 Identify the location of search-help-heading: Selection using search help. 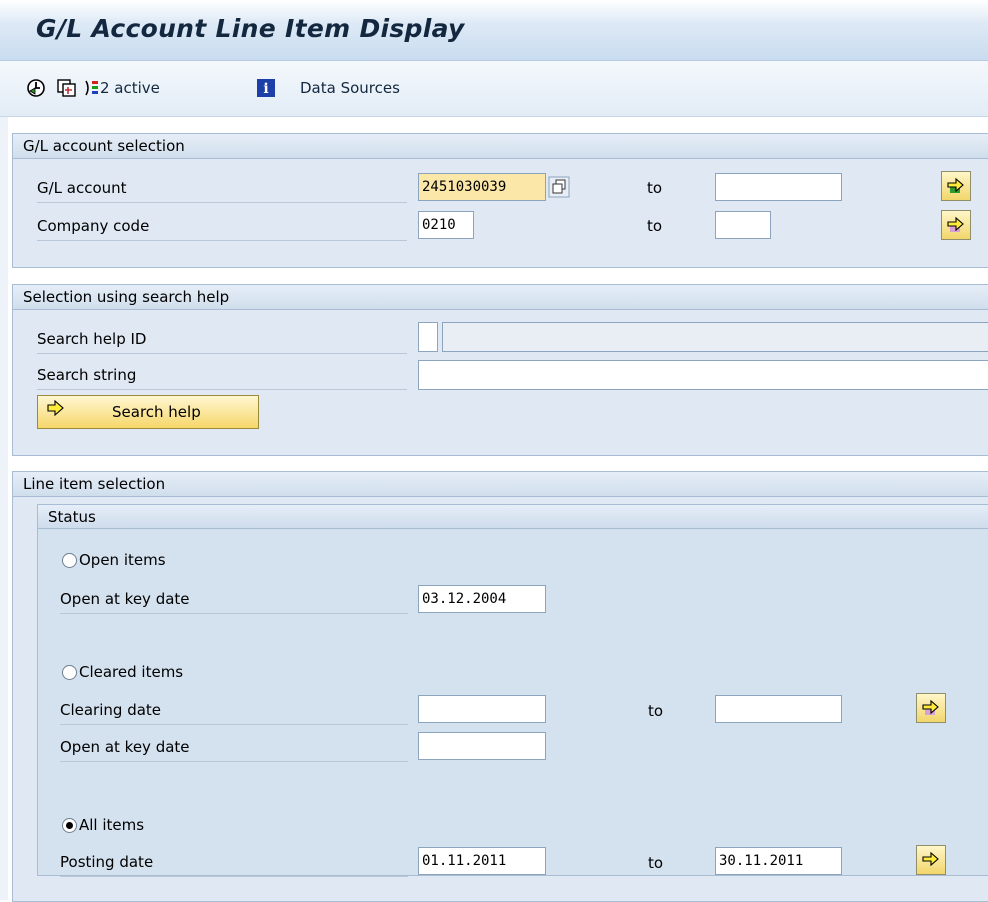
(500, 297).